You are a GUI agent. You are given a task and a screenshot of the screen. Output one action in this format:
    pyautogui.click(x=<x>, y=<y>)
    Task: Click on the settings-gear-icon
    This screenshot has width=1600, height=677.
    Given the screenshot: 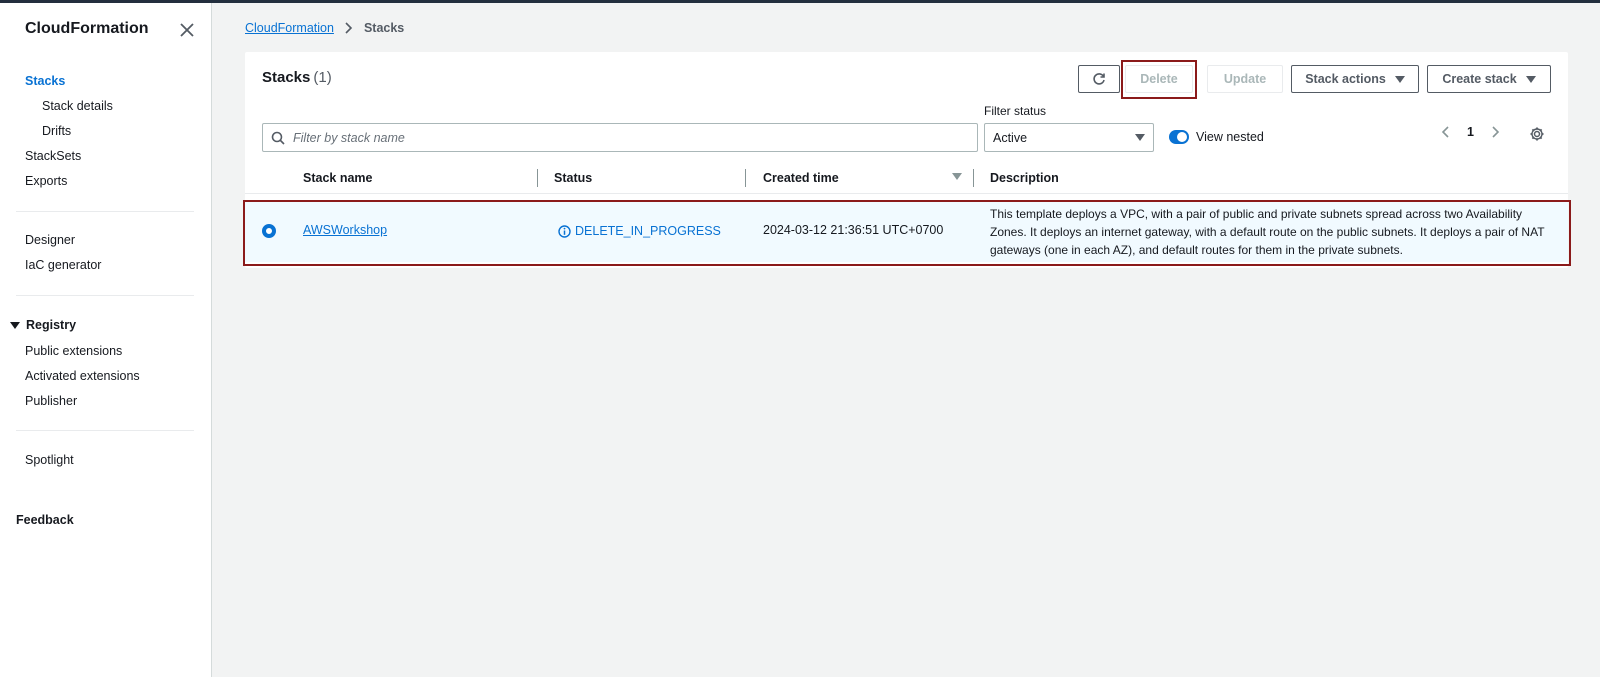 What is the action you would take?
    pyautogui.click(x=1537, y=134)
    